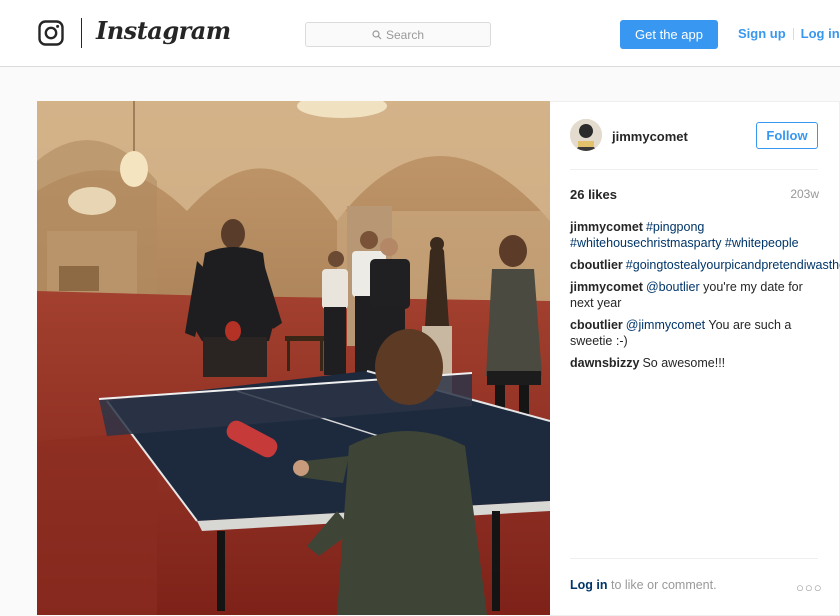 The height and width of the screenshot is (616, 840). I want to click on logo-divider, so click(81, 33).